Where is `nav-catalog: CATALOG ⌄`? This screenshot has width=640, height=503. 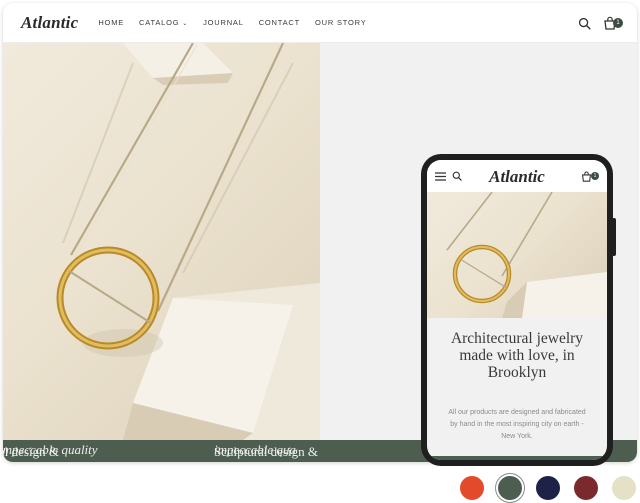
nav-catalog: CATALOG ⌄ is located at coordinates (163, 22).